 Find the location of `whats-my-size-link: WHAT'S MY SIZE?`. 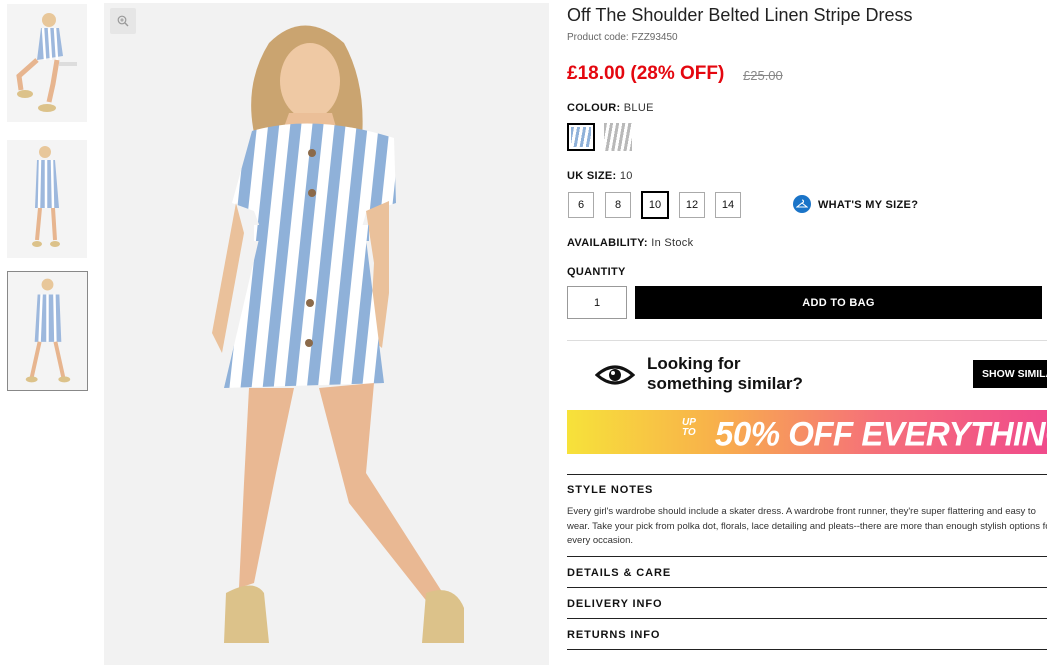

whats-my-size-link: WHAT'S MY SIZE? is located at coordinates (868, 205).